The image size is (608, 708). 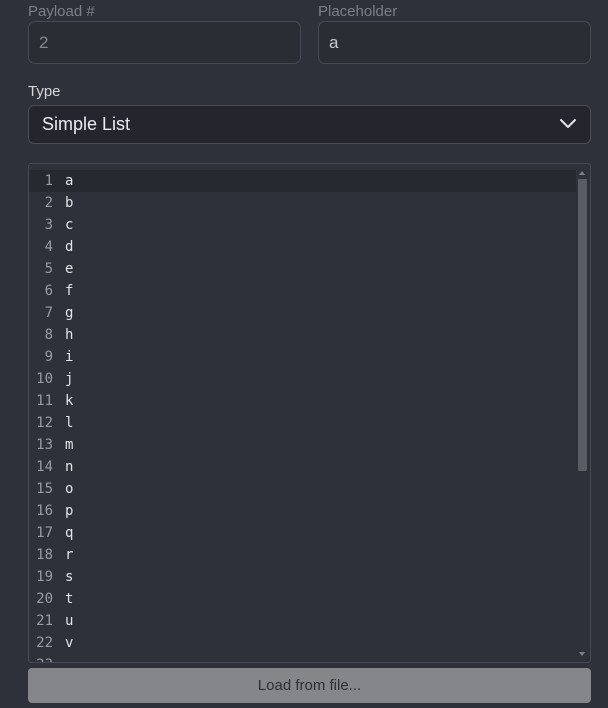 What do you see at coordinates (44, 643) in the screenshot?
I see `line-number: 22` at bounding box center [44, 643].